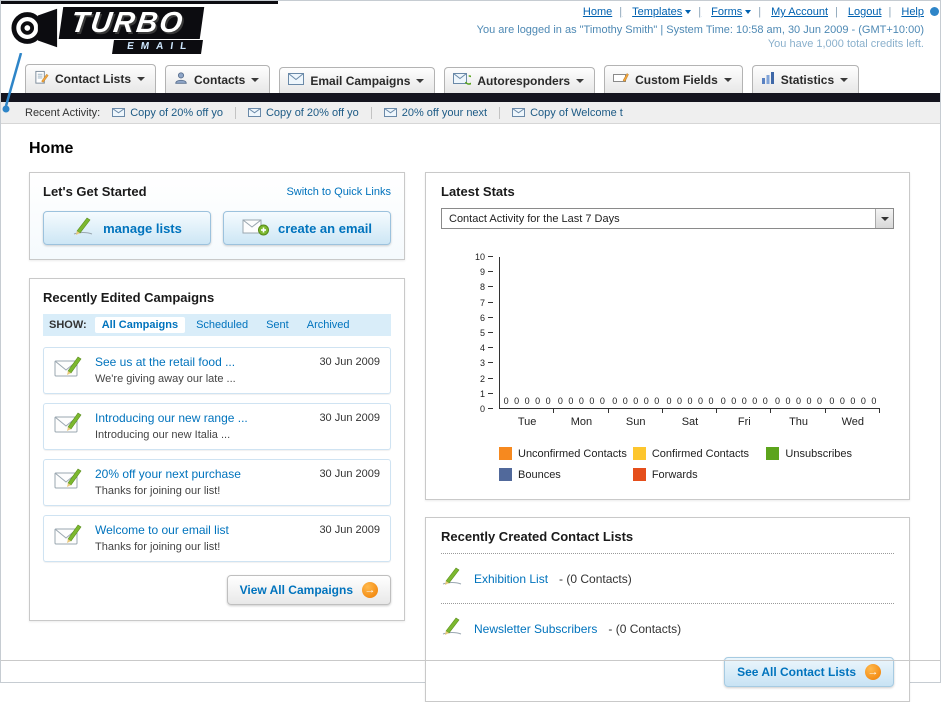 This screenshot has width=941, height=702. I want to click on tab-scheduled: Scheduled, so click(222, 325).